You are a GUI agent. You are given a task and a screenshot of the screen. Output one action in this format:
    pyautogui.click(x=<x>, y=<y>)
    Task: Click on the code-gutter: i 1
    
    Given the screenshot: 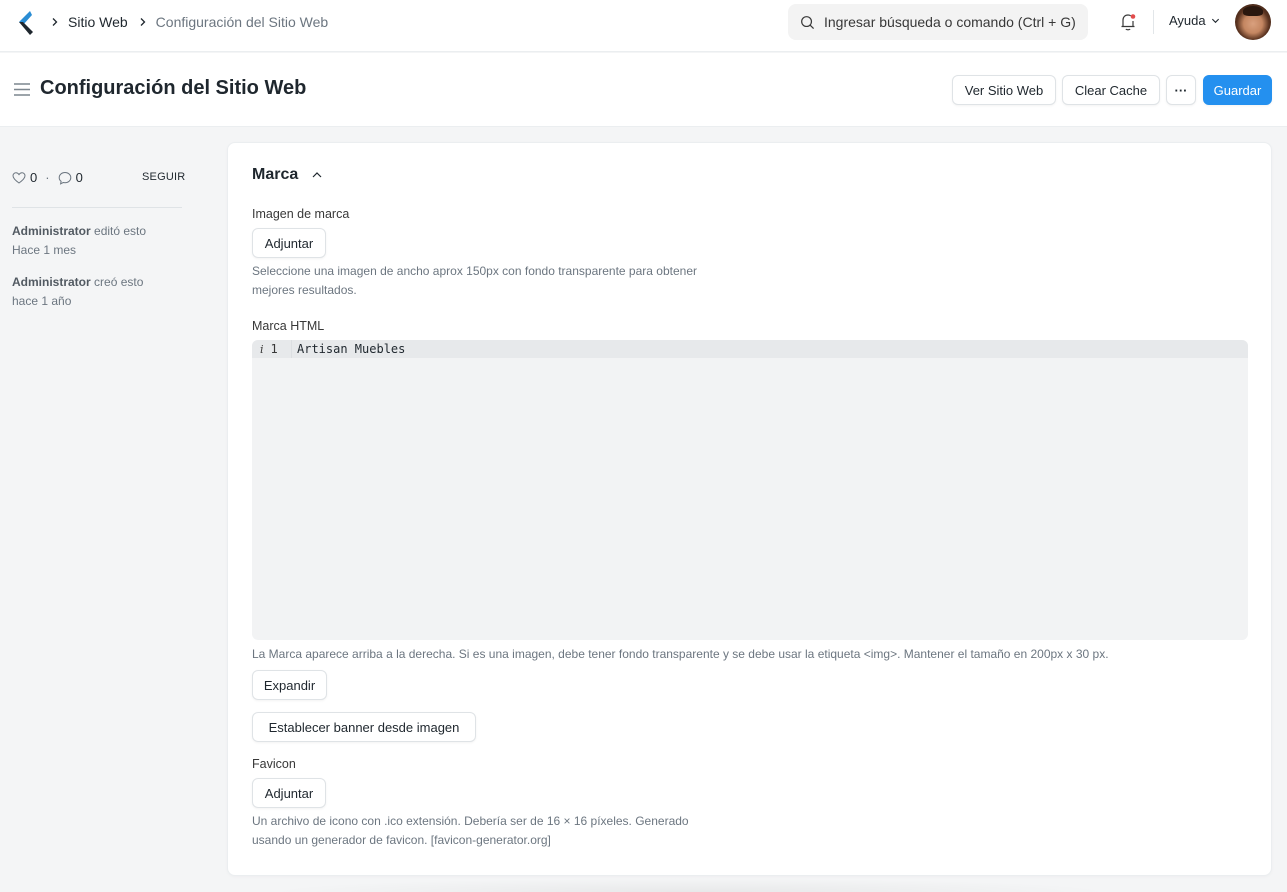 What is the action you would take?
    pyautogui.click(x=272, y=349)
    